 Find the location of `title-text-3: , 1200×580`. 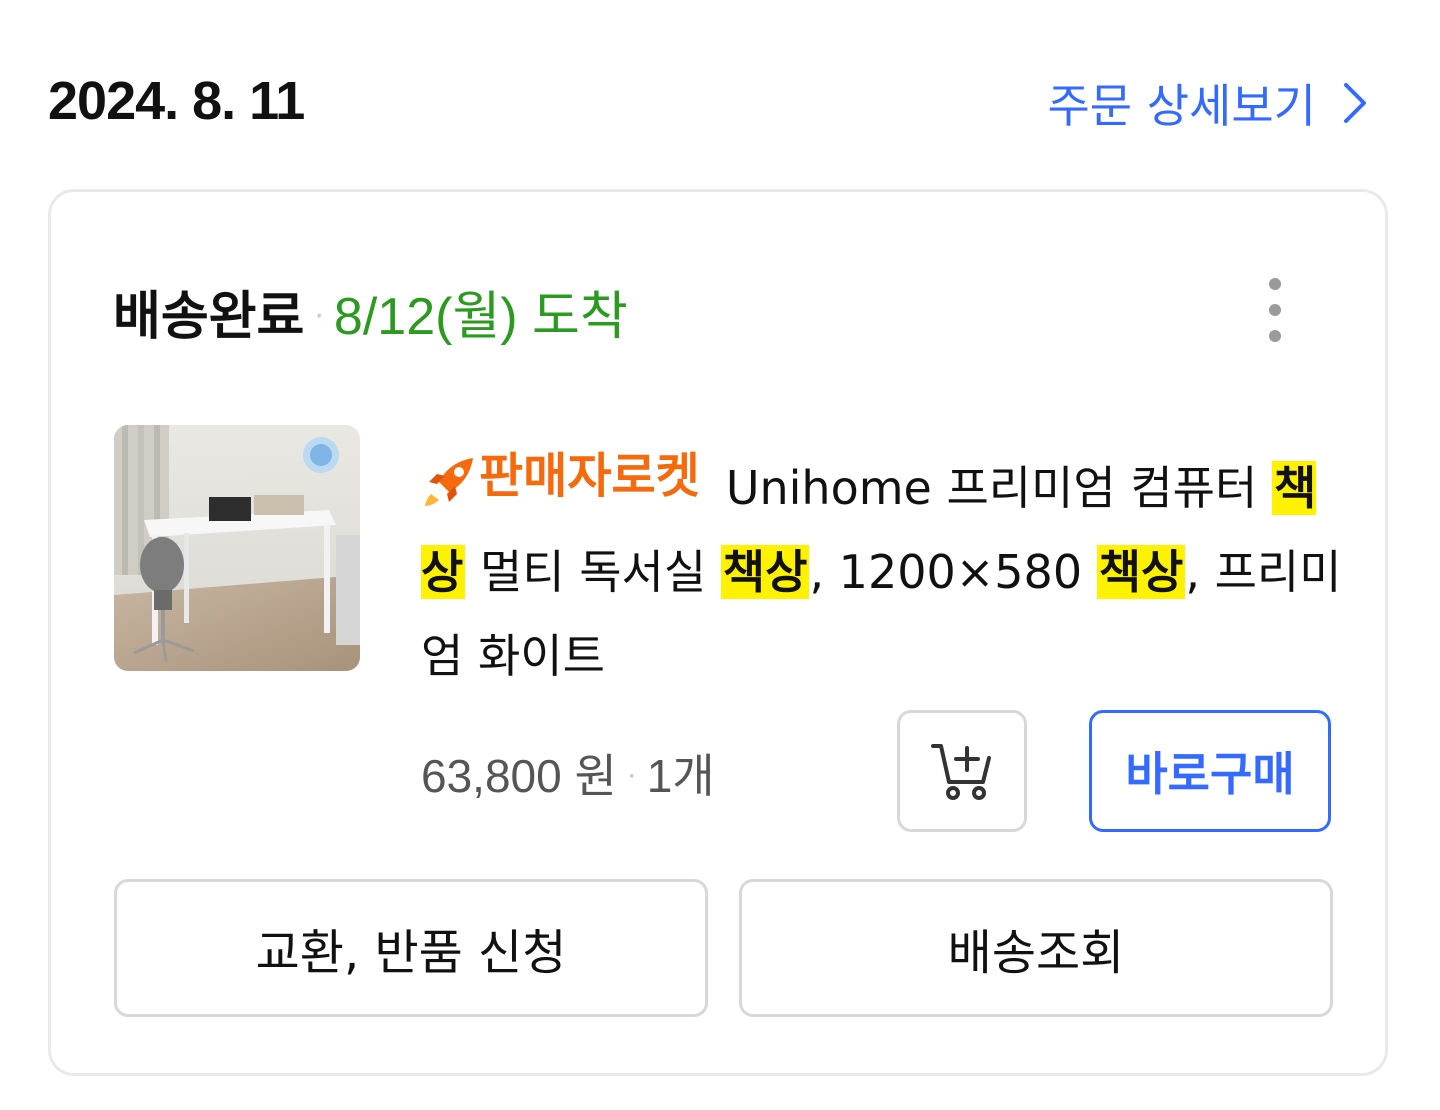

title-text-3: , 1200×580 is located at coordinates (953, 572).